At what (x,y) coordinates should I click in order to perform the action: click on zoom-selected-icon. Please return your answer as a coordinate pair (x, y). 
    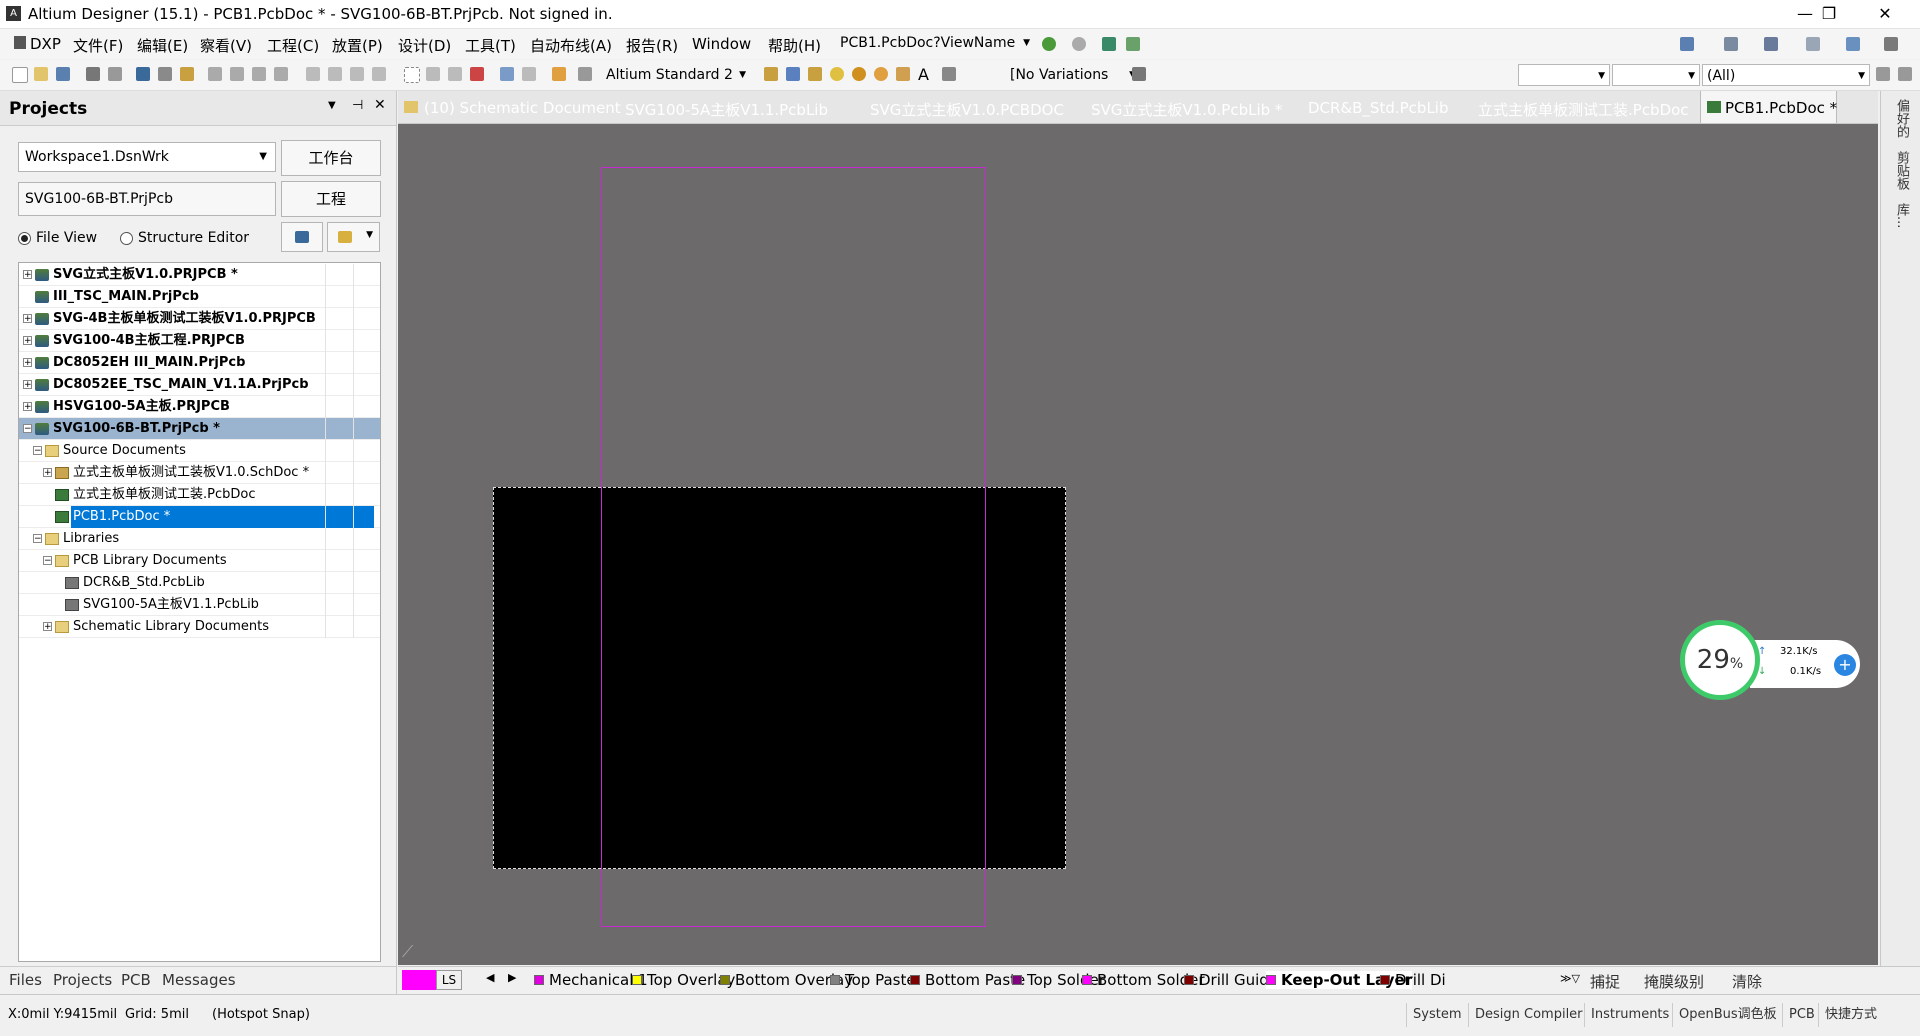
    Looking at the image, I should click on (259, 74).